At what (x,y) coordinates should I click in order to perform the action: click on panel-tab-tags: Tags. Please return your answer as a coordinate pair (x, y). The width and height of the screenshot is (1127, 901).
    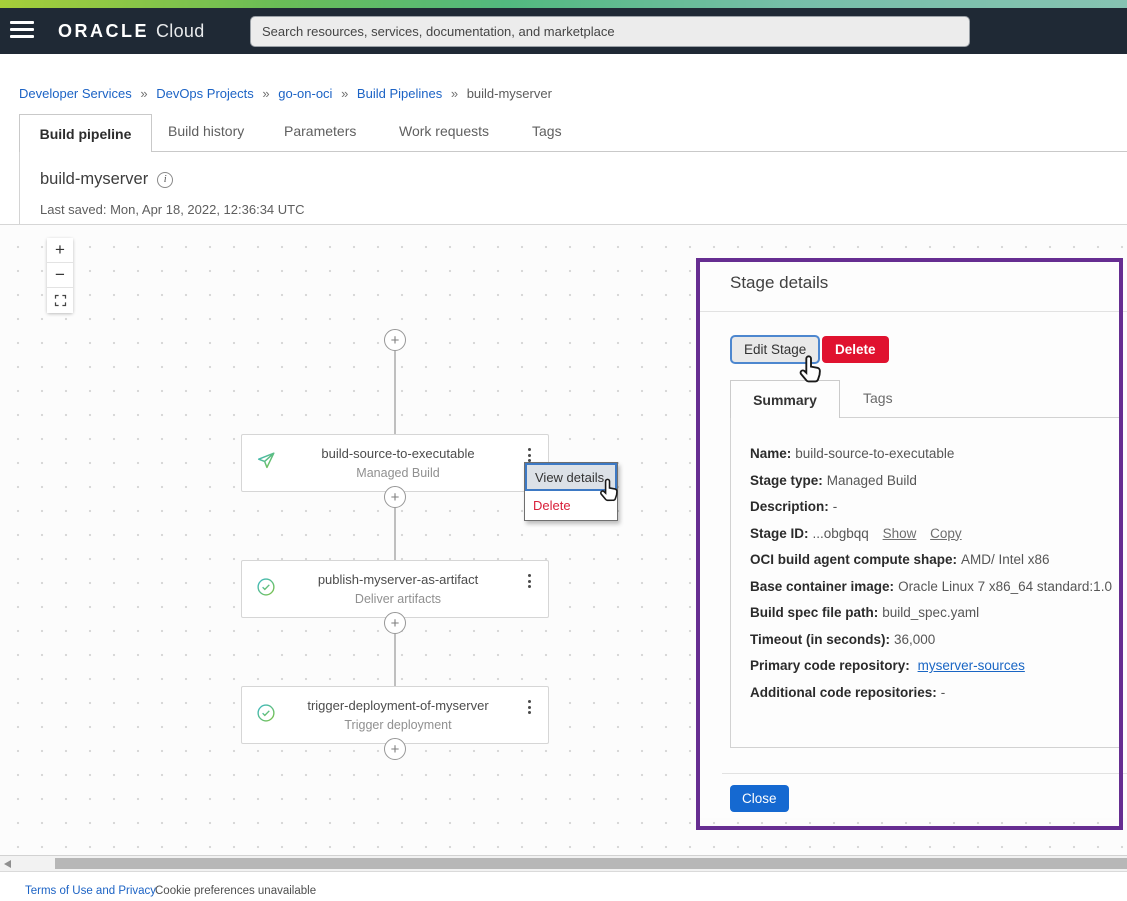
    Looking at the image, I should click on (878, 398).